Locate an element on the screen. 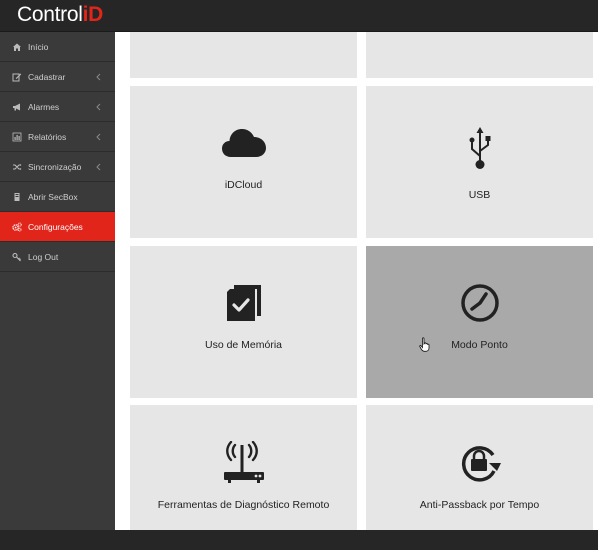  sidebar-item-relatorios: Relatórios is located at coordinates (57, 137).